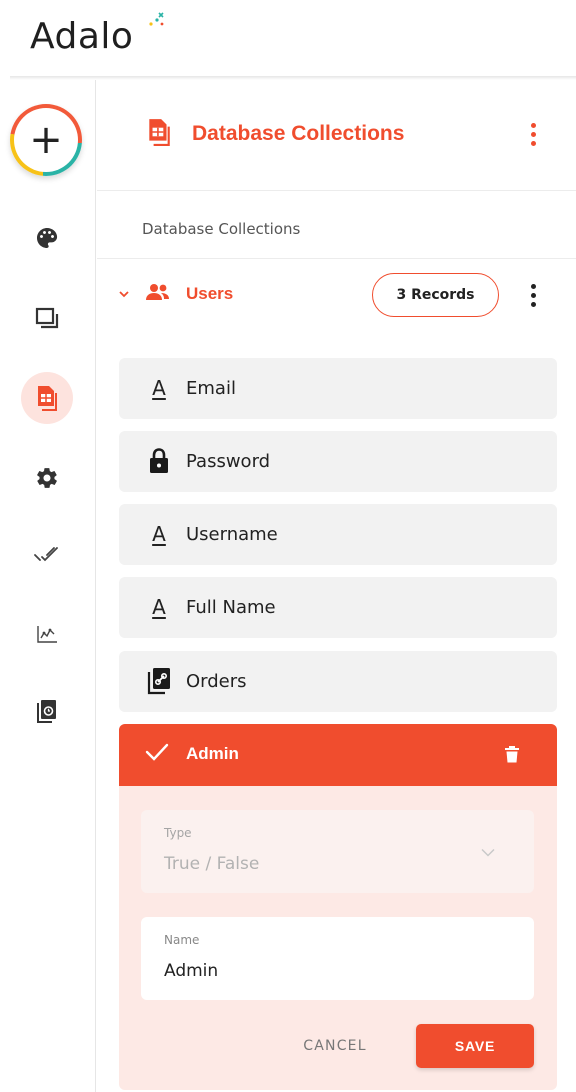 The image size is (576, 1092). Describe the element at coordinates (191, 971) in the screenshot. I see `name-value: Admin` at that location.